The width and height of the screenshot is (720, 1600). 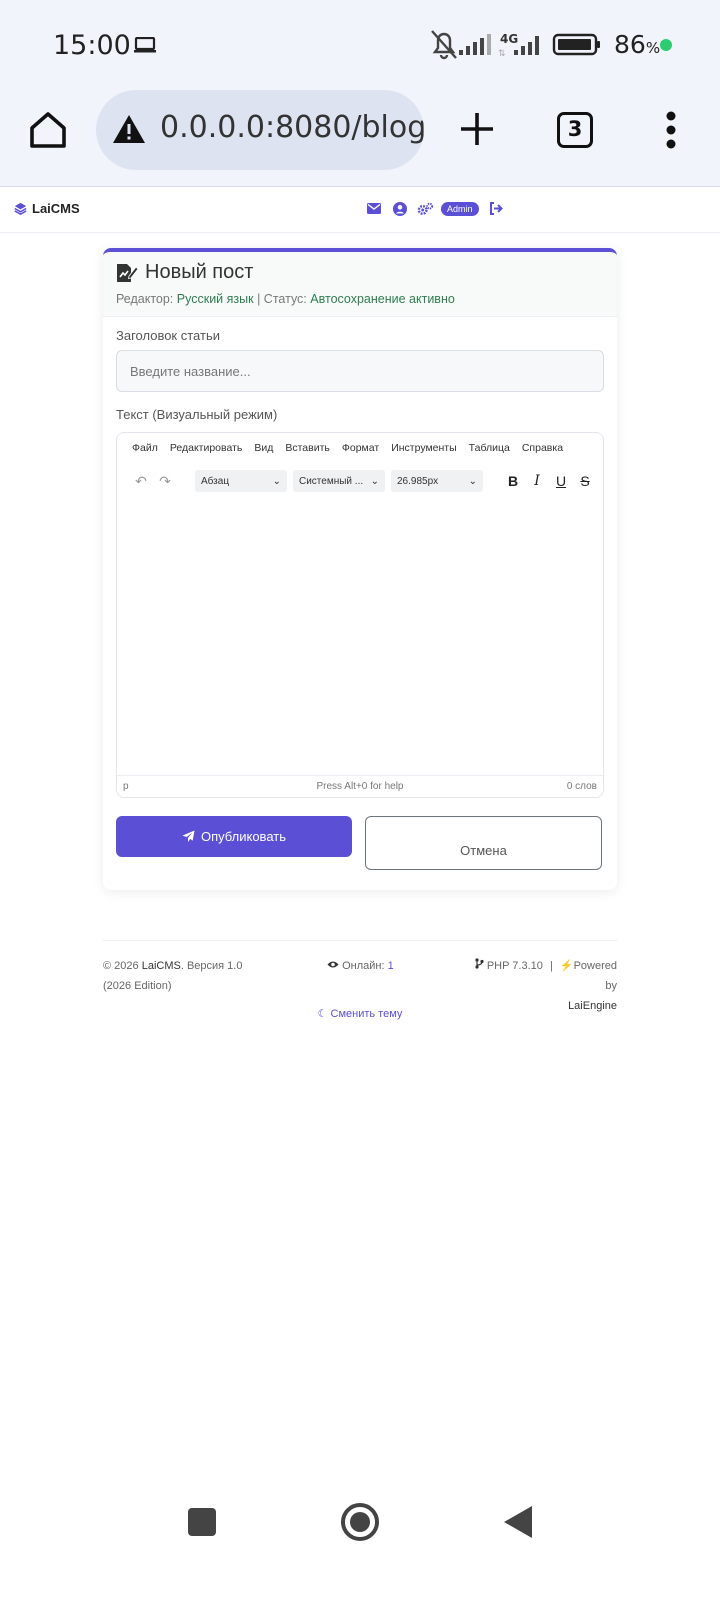 I want to click on profile-icon, so click(x=399, y=208).